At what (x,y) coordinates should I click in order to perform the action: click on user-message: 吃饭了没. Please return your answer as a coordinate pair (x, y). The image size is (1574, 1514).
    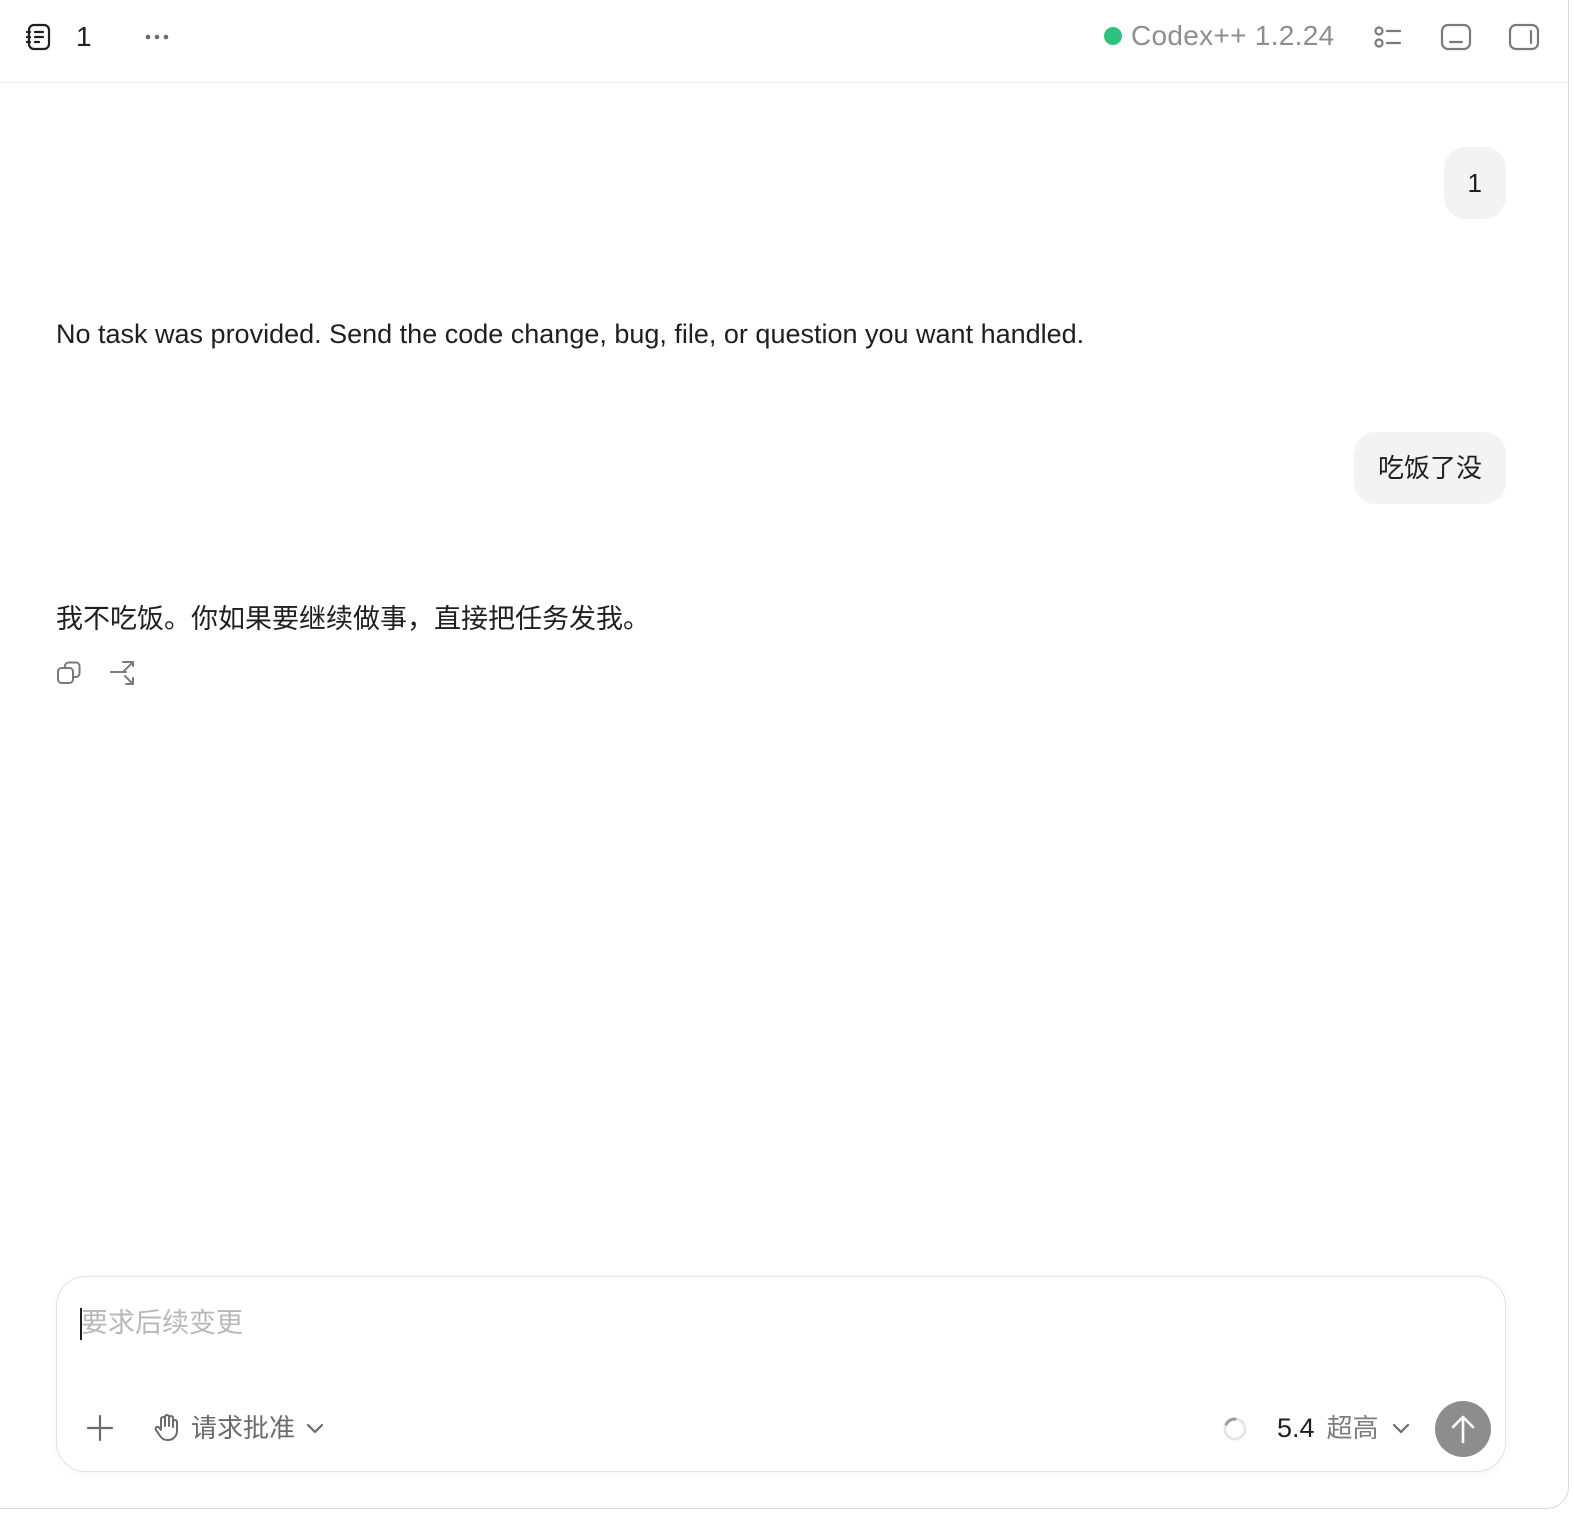
    Looking at the image, I should click on (1429, 468).